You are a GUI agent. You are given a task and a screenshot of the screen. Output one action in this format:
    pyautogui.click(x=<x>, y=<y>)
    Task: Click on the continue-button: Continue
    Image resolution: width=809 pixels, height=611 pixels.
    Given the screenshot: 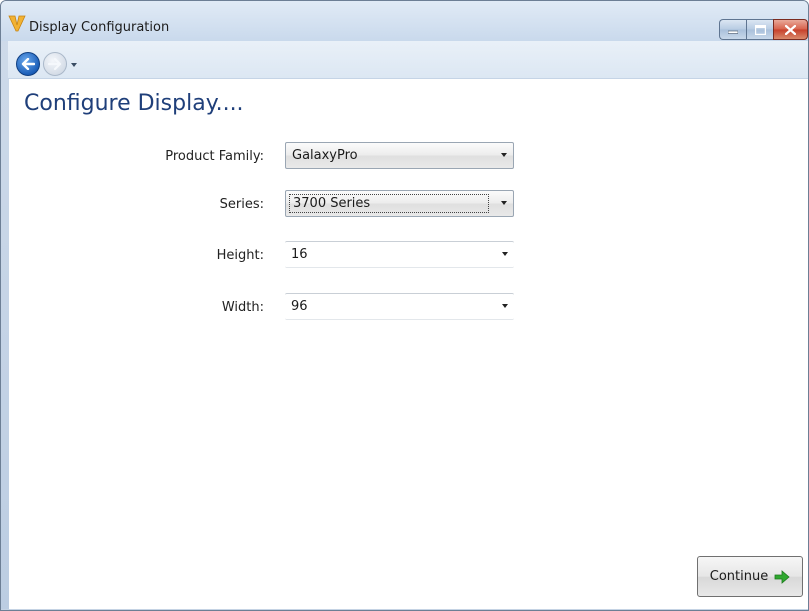 What is the action you would take?
    pyautogui.click(x=750, y=576)
    